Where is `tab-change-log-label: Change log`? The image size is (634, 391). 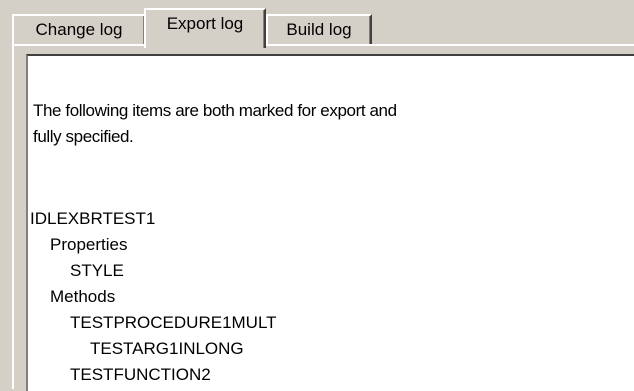
tab-change-log-label: Change log is located at coordinates (79, 29).